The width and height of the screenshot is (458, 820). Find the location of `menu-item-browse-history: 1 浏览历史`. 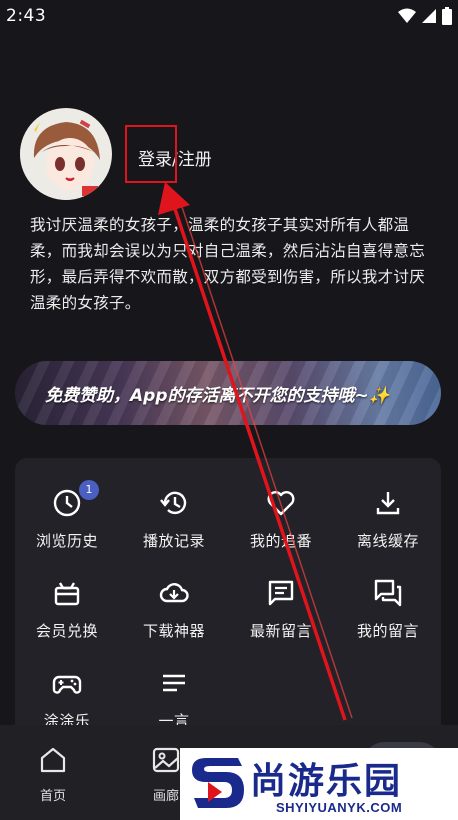

menu-item-browse-history: 1 浏览历史 is located at coordinates (67, 515).